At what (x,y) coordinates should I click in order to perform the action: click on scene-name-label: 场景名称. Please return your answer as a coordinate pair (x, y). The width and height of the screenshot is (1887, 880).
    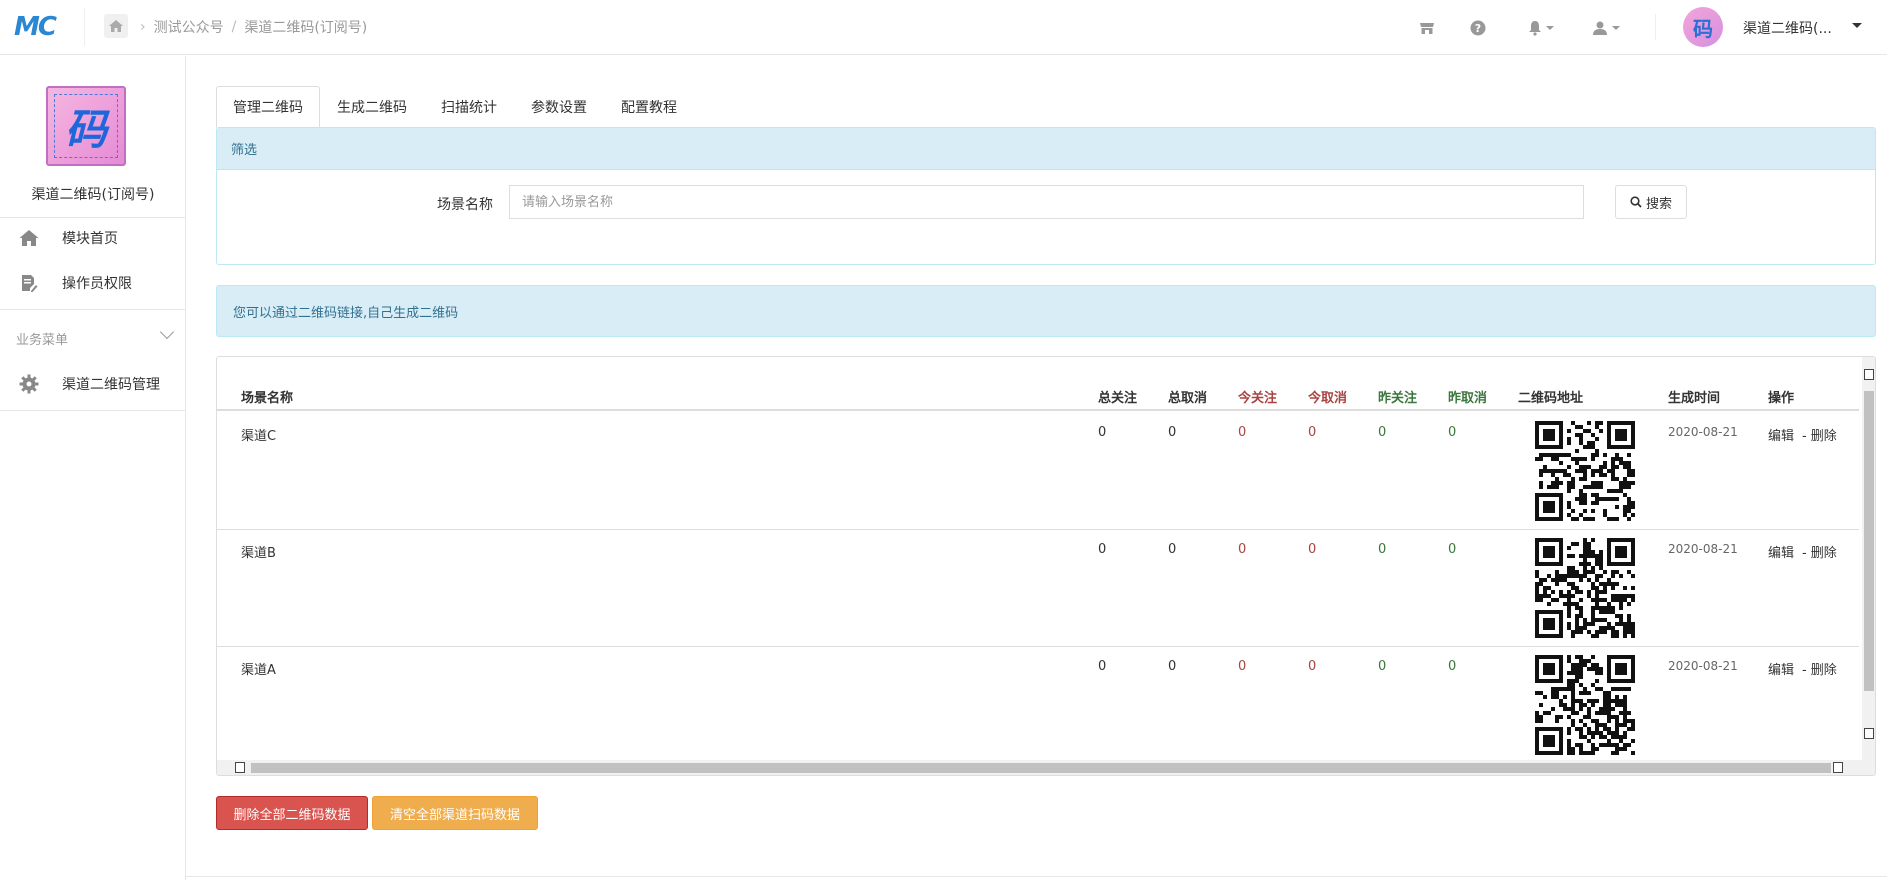
    Looking at the image, I should click on (465, 205).